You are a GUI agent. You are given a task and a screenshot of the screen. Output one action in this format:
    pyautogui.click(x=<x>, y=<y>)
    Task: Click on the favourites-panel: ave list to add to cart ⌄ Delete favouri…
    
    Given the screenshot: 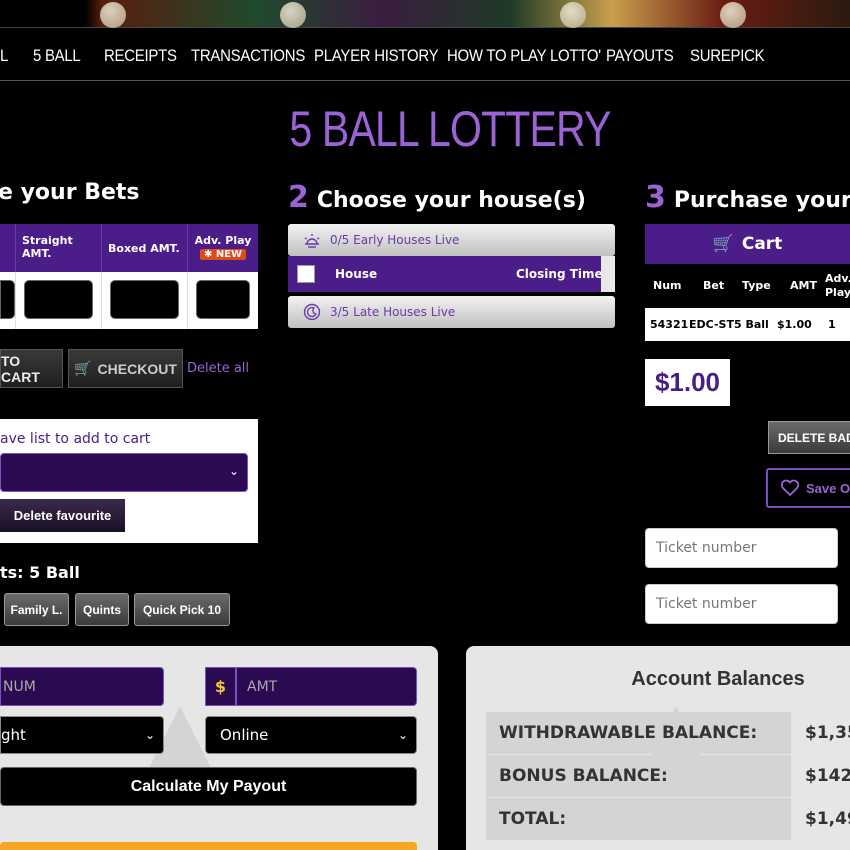 What is the action you would take?
    pyautogui.click(x=129, y=481)
    